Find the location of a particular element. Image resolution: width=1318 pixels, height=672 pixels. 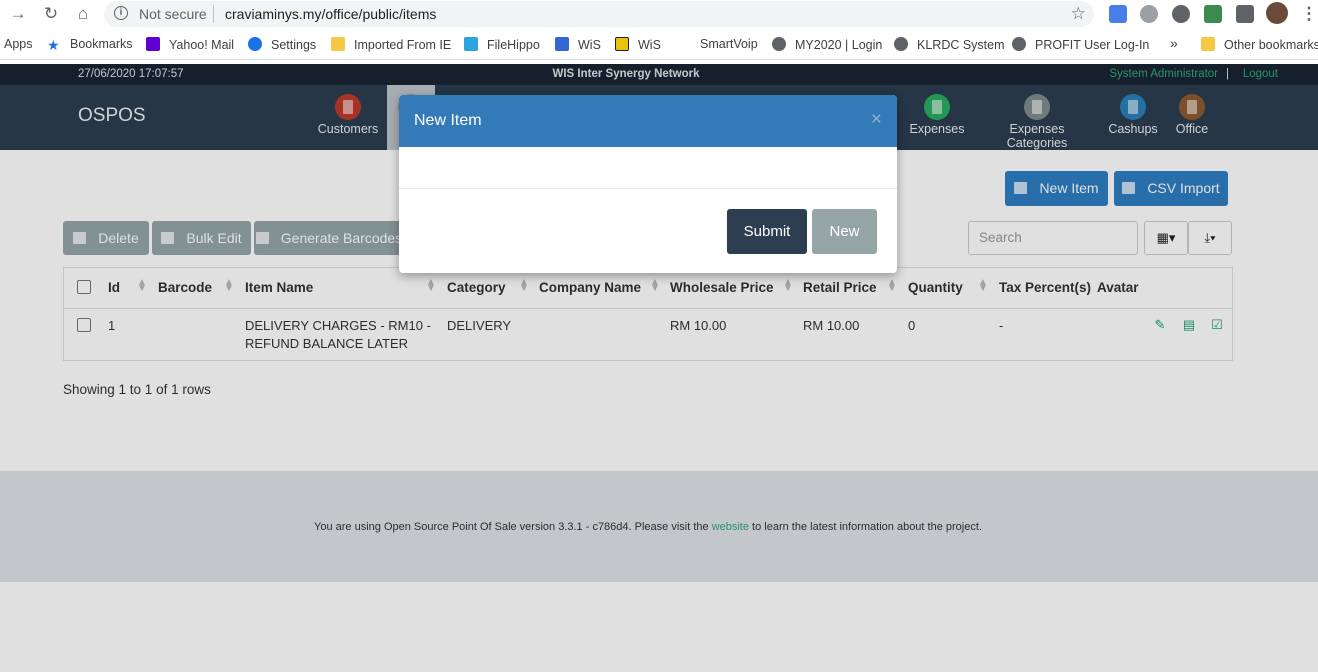

url-text: craviaminys.my/office/public/items is located at coordinates (330, 14).